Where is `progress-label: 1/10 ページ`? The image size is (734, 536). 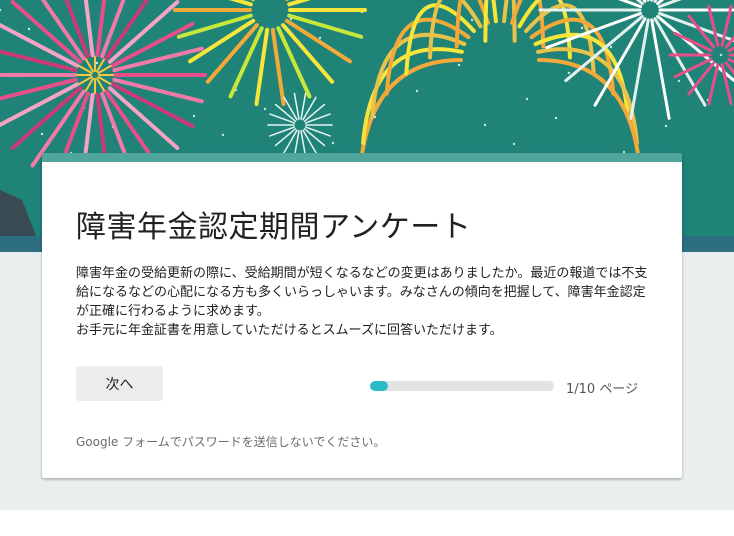
progress-label: 1/10 ページ is located at coordinates (602, 389).